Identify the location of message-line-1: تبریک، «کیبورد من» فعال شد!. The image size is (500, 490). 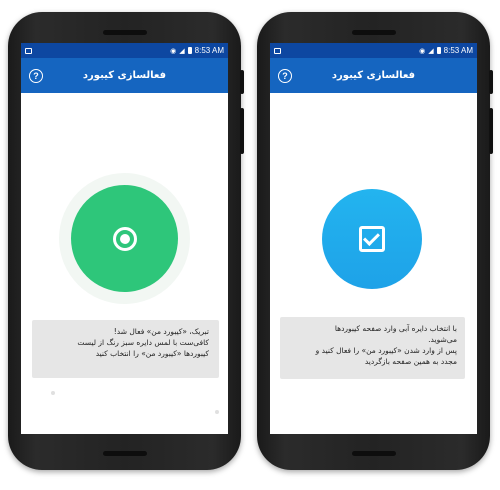
(161, 331).